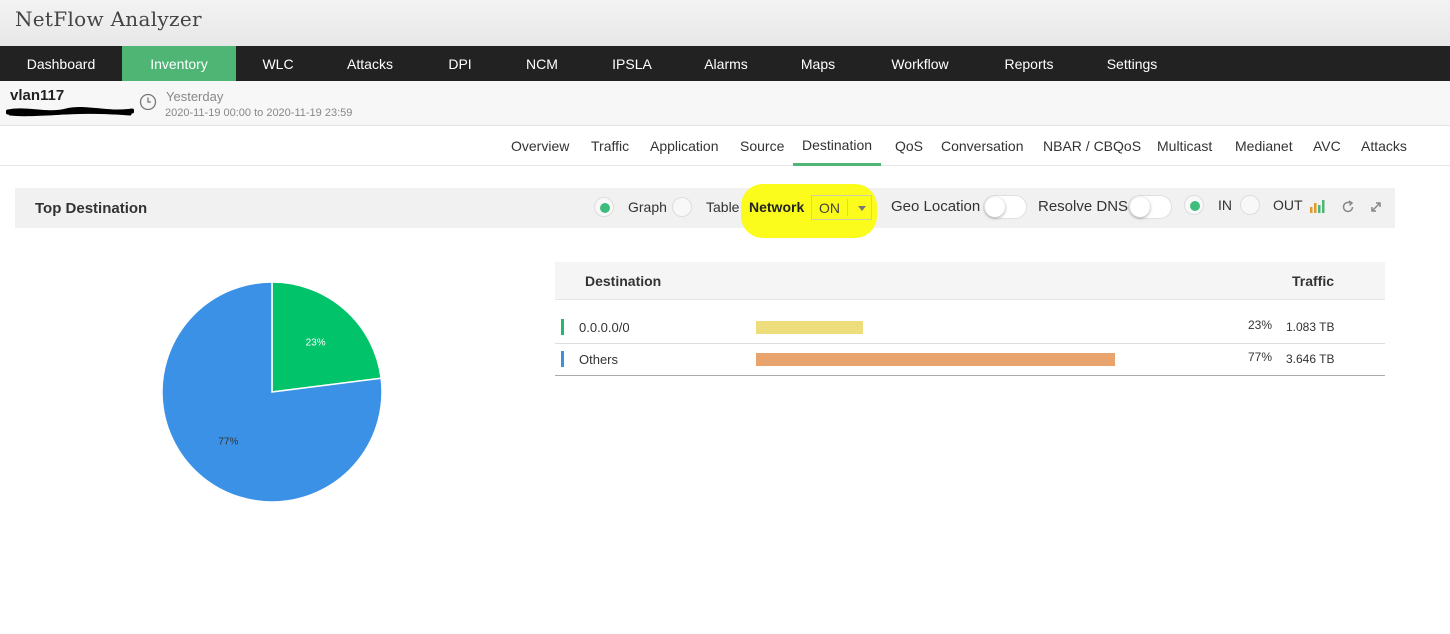 The image size is (1450, 634). I want to click on tab-application: Application, so click(684, 146).